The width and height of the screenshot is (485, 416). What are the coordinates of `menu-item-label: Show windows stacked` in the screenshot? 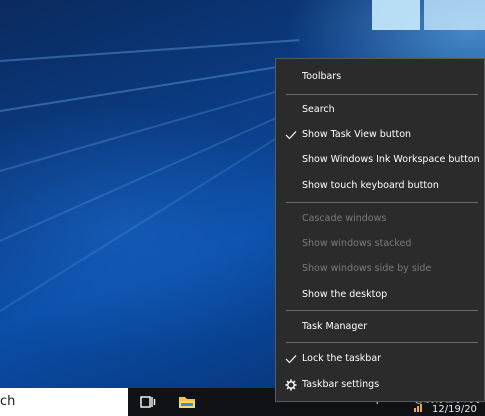 It's located at (357, 243).